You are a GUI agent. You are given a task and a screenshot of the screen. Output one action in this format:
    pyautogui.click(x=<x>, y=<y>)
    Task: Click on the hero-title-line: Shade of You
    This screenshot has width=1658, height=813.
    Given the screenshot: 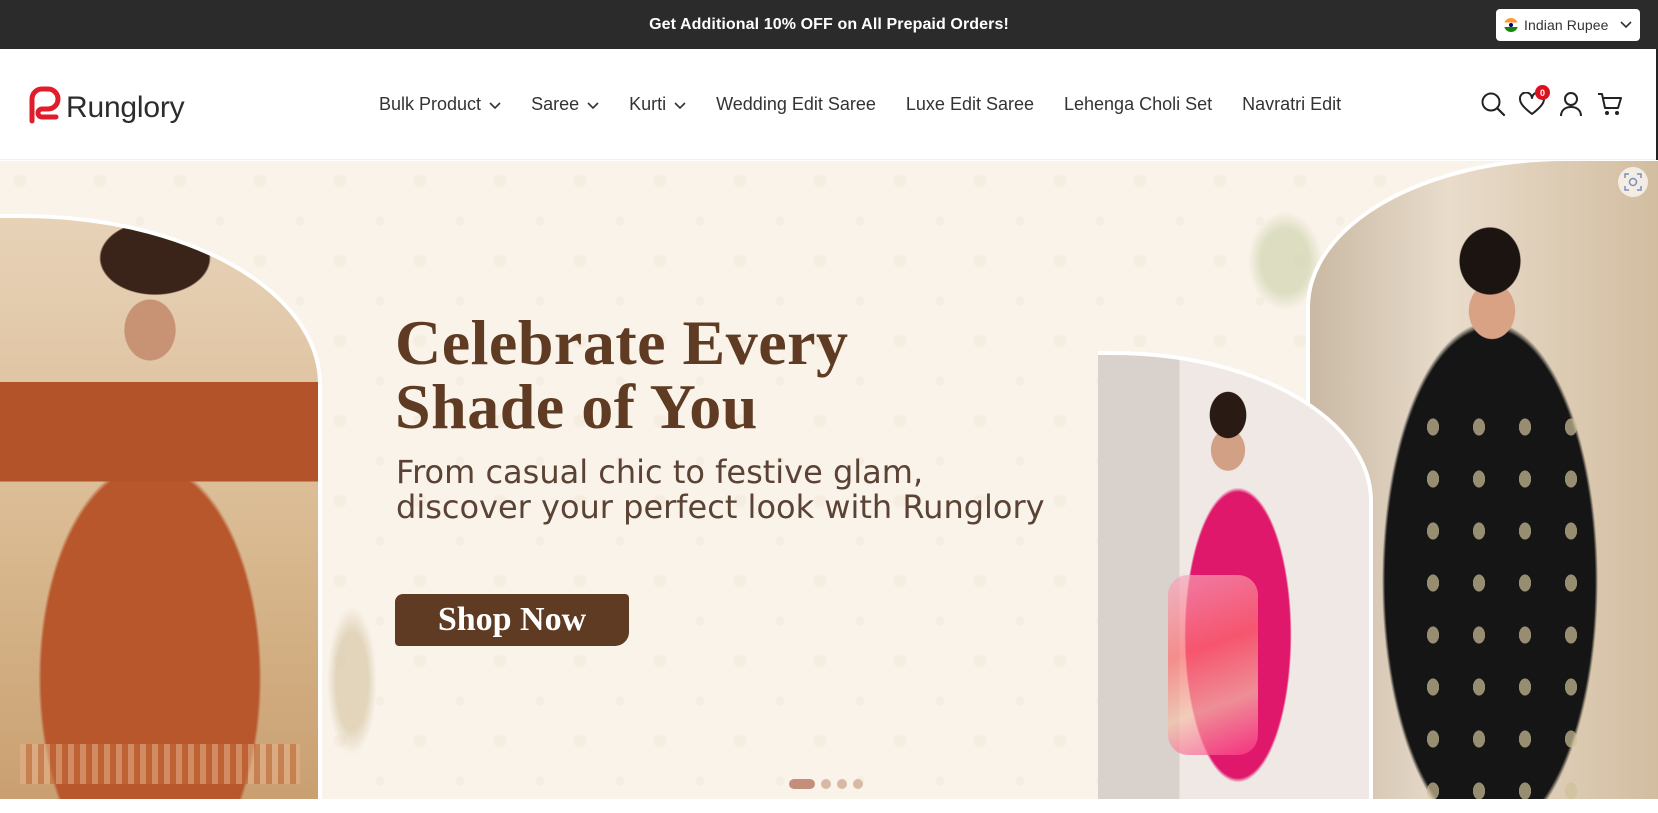 What is the action you would take?
    pyautogui.click(x=576, y=406)
    